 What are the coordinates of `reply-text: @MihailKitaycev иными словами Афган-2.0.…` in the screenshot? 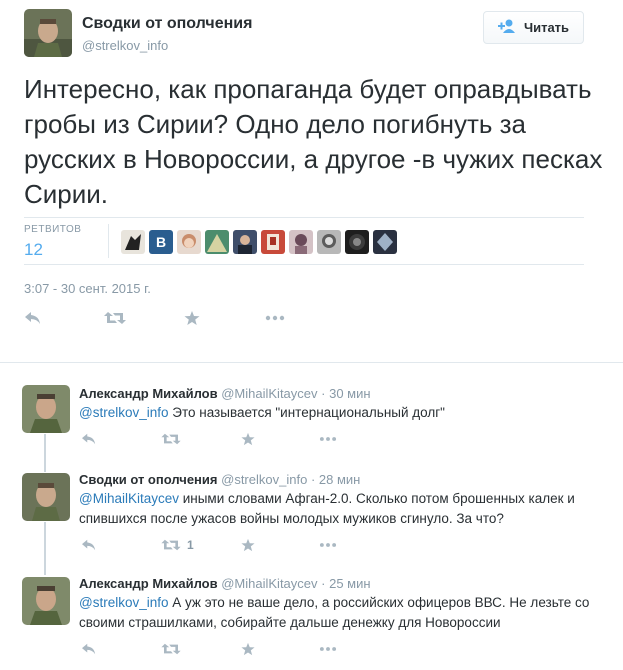 It's located at (344, 509).